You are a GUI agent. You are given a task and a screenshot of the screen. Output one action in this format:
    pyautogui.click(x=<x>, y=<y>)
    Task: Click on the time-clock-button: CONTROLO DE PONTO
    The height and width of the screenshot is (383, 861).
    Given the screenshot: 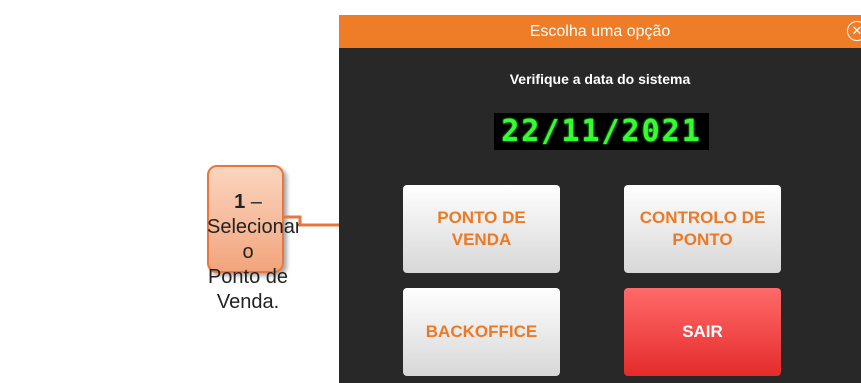 What is the action you would take?
    pyautogui.click(x=702, y=229)
    